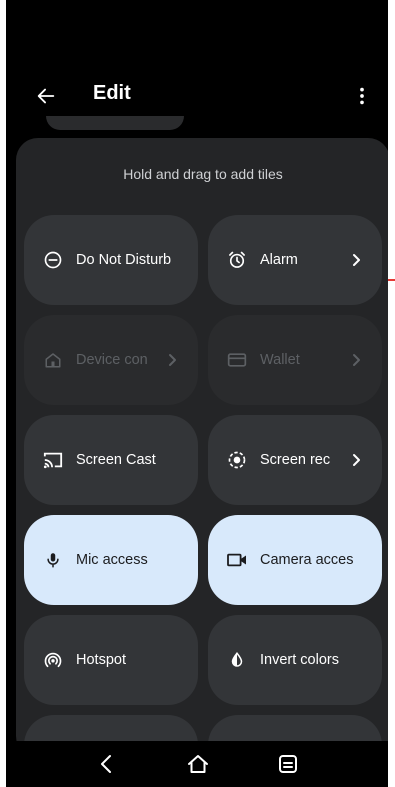 The width and height of the screenshot is (395, 787). I want to click on nav-back-icon, so click(106, 764).